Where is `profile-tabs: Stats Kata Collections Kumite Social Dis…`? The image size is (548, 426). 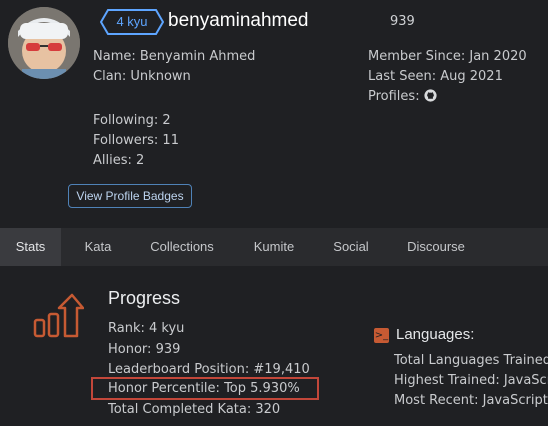
profile-tabs: Stats Kata Collections Kumite Social Dis… is located at coordinates (274, 247).